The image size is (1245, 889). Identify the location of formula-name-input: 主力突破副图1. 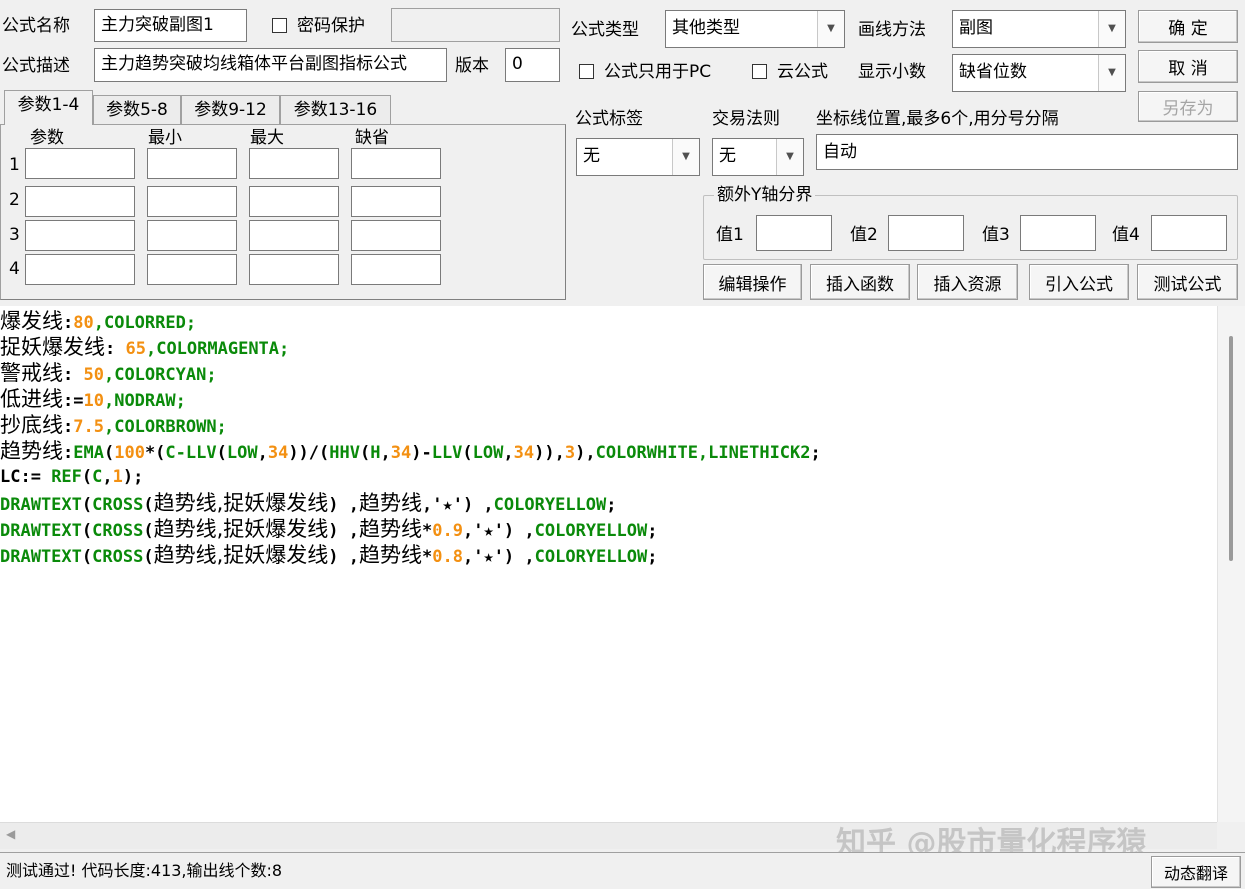
(170, 25).